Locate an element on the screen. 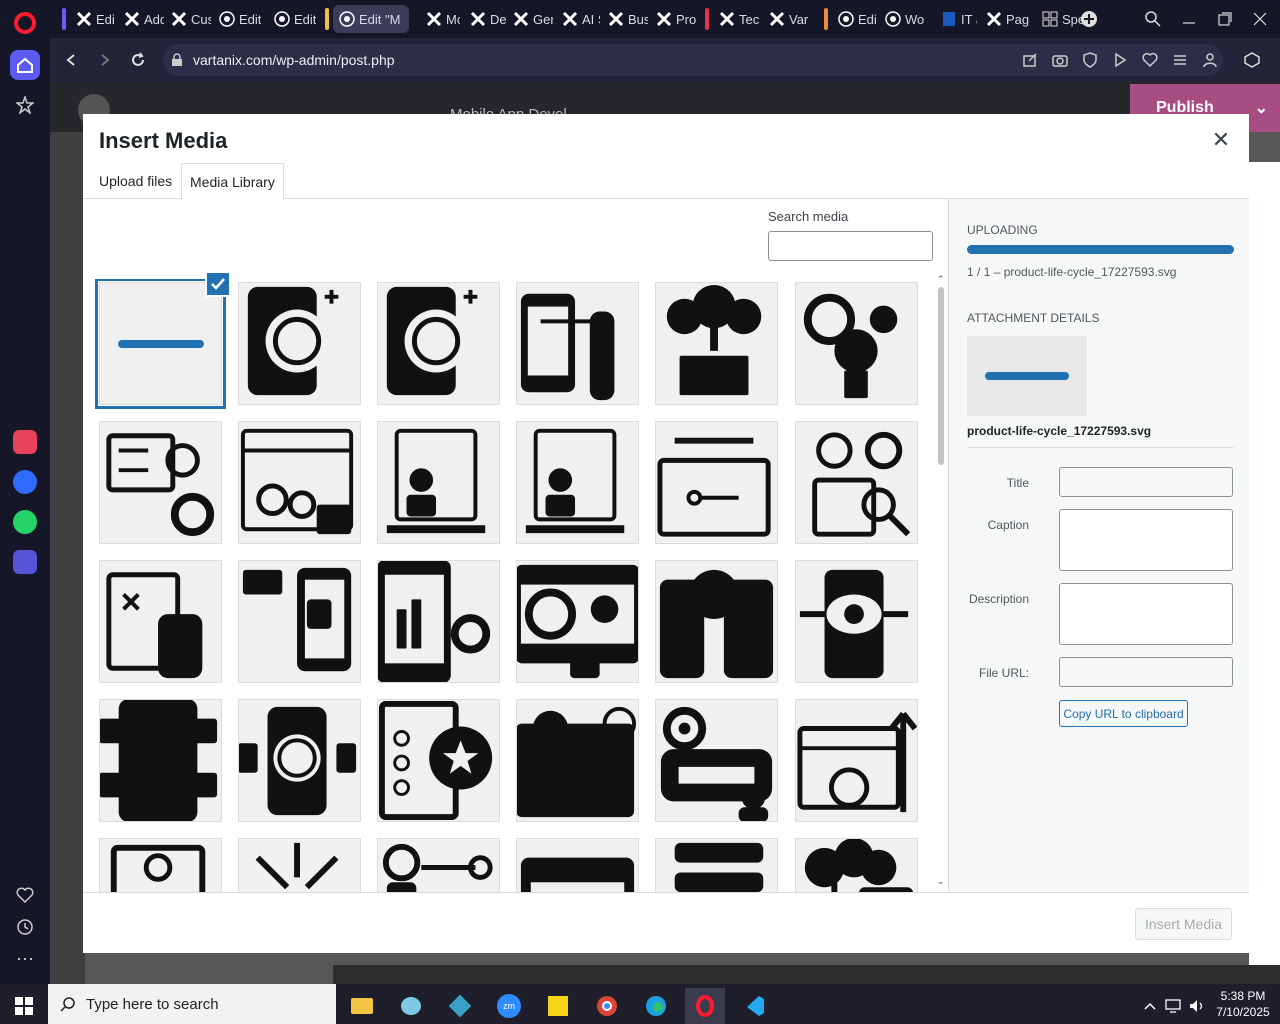 The width and height of the screenshot is (1280, 1024). easy-setup-icon is located at coordinates (1180, 60).